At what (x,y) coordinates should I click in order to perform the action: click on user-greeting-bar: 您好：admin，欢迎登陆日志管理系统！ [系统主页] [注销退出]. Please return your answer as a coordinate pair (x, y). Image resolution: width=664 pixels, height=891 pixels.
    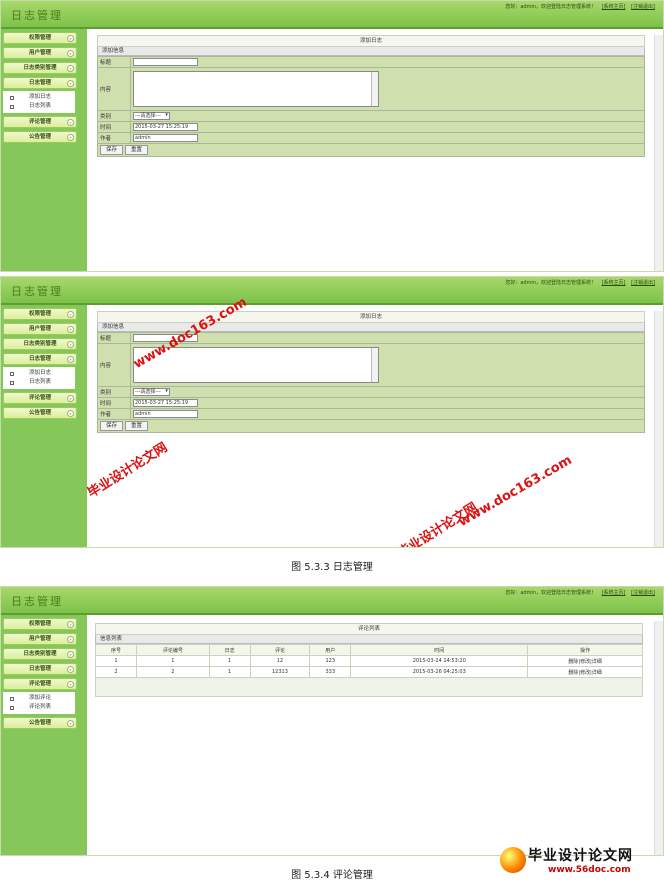
    Looking at the image, I should click on (578, 6).